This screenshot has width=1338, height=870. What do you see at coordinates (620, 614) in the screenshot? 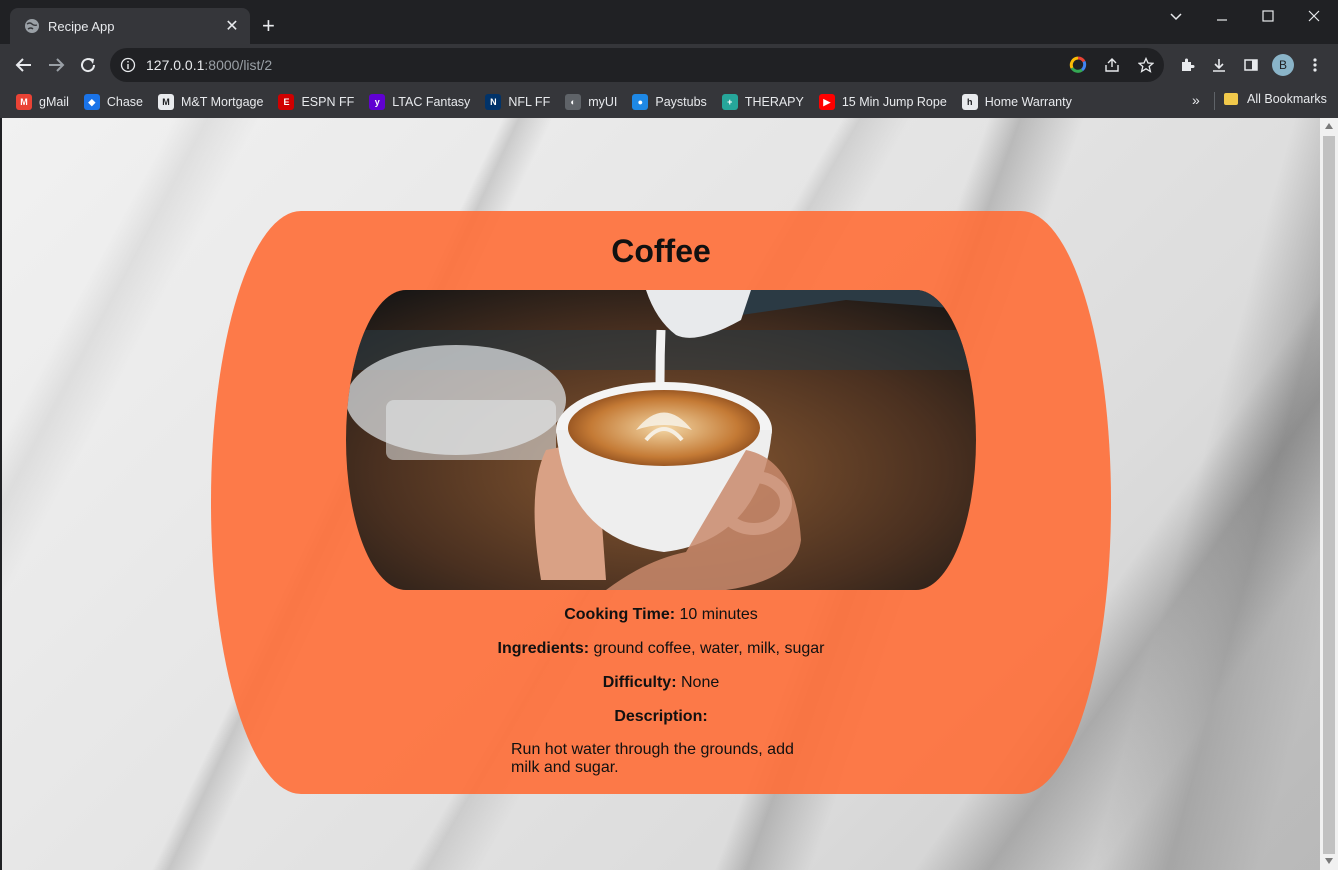
I see `cooking-time-label: Cooking Time:` at bounding box center [620, 614].